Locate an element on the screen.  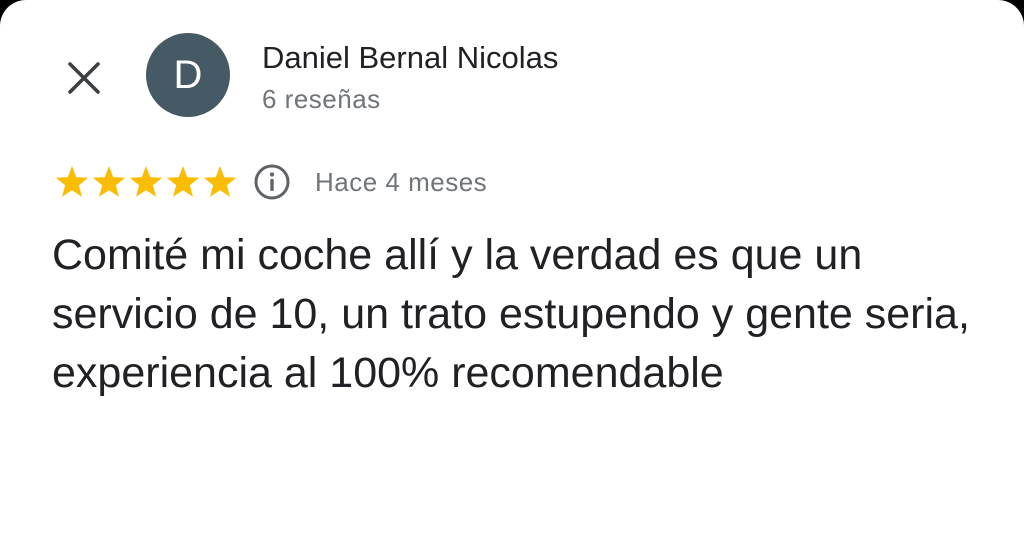
review-time: Hace 4 meses is located at coordinates (401, 181).